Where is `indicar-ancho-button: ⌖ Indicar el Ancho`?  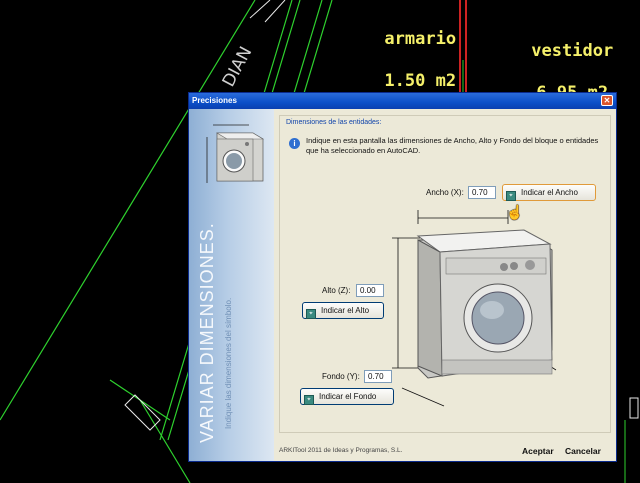 indicar-ancho-button: ⌖ Indicar el Ancho is located at coordinates (549, 192).